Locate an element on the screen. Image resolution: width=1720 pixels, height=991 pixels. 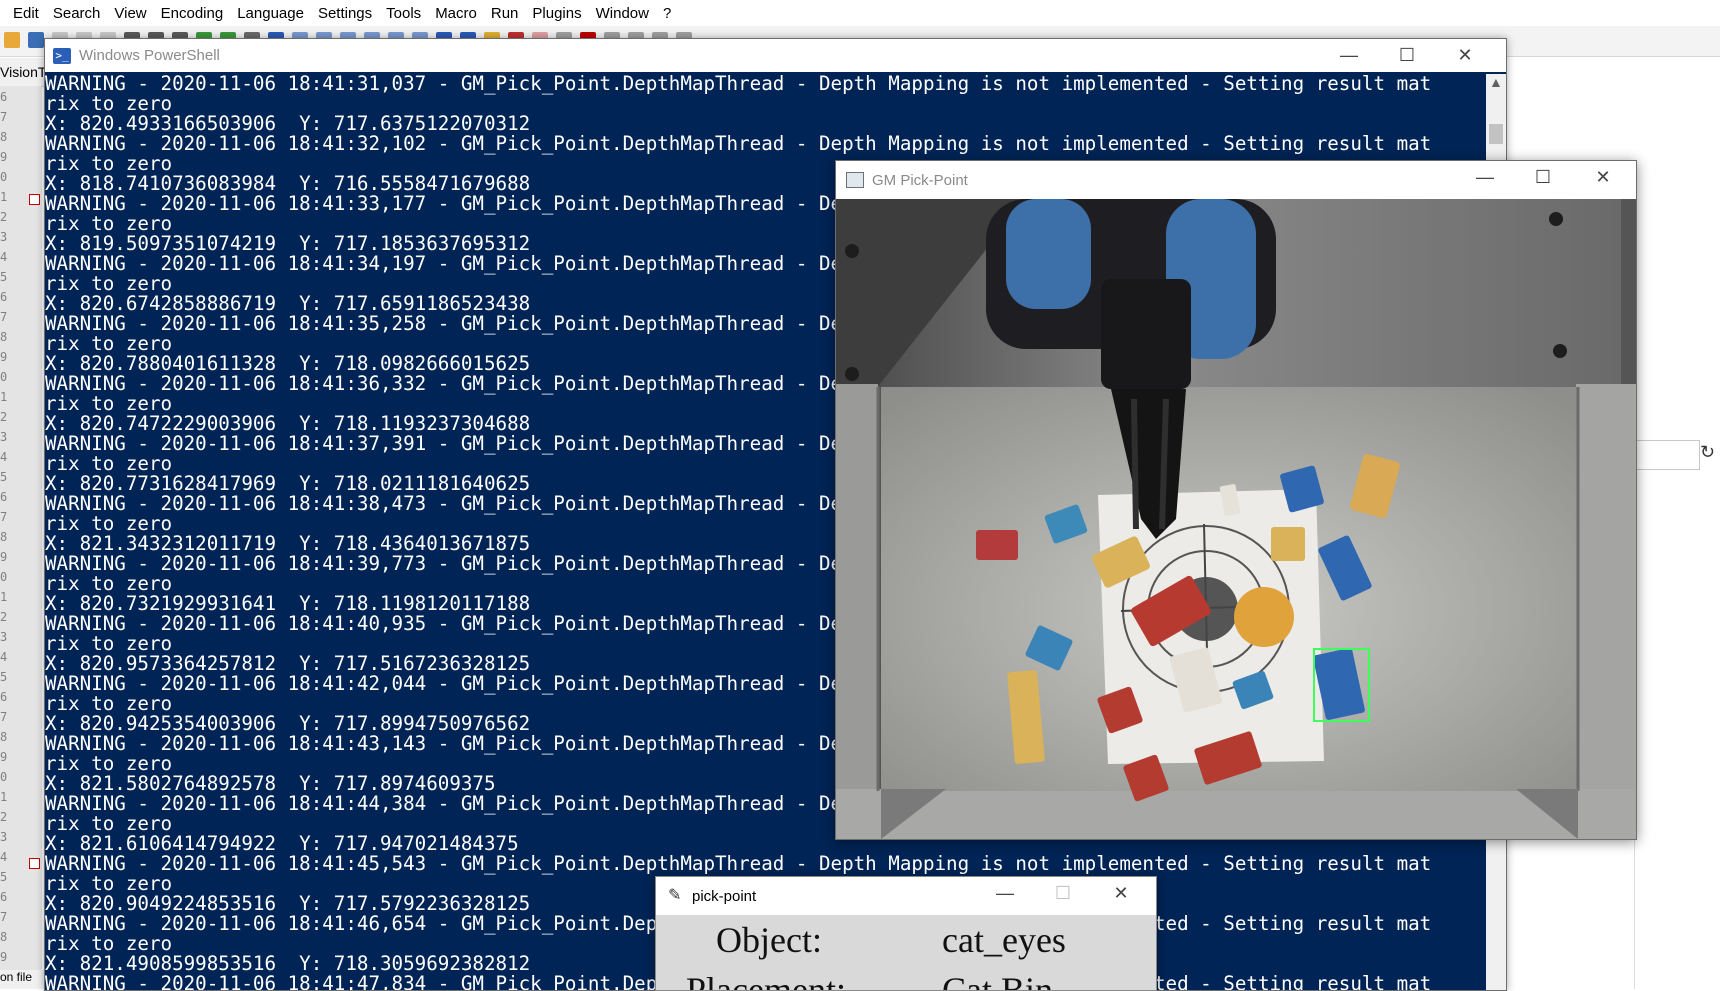
powershell-icon: >_ is located at coordinates (62, 55).